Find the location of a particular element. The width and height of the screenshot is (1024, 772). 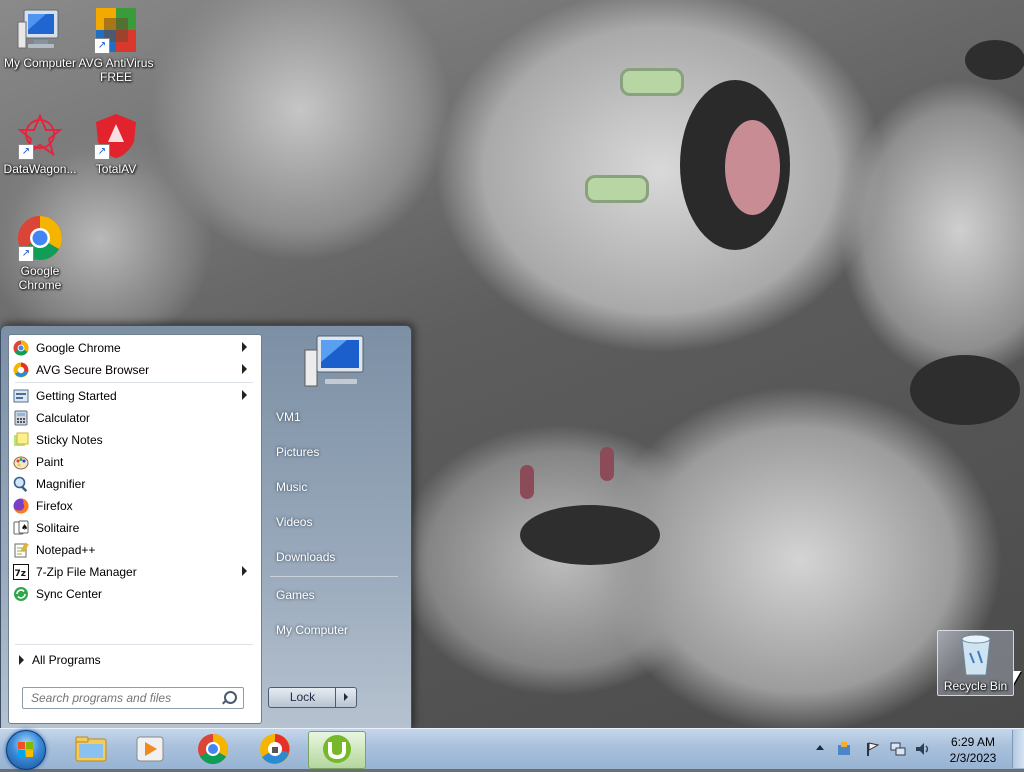

program-item-label: Sync Center is located at coordinates (69, 593).